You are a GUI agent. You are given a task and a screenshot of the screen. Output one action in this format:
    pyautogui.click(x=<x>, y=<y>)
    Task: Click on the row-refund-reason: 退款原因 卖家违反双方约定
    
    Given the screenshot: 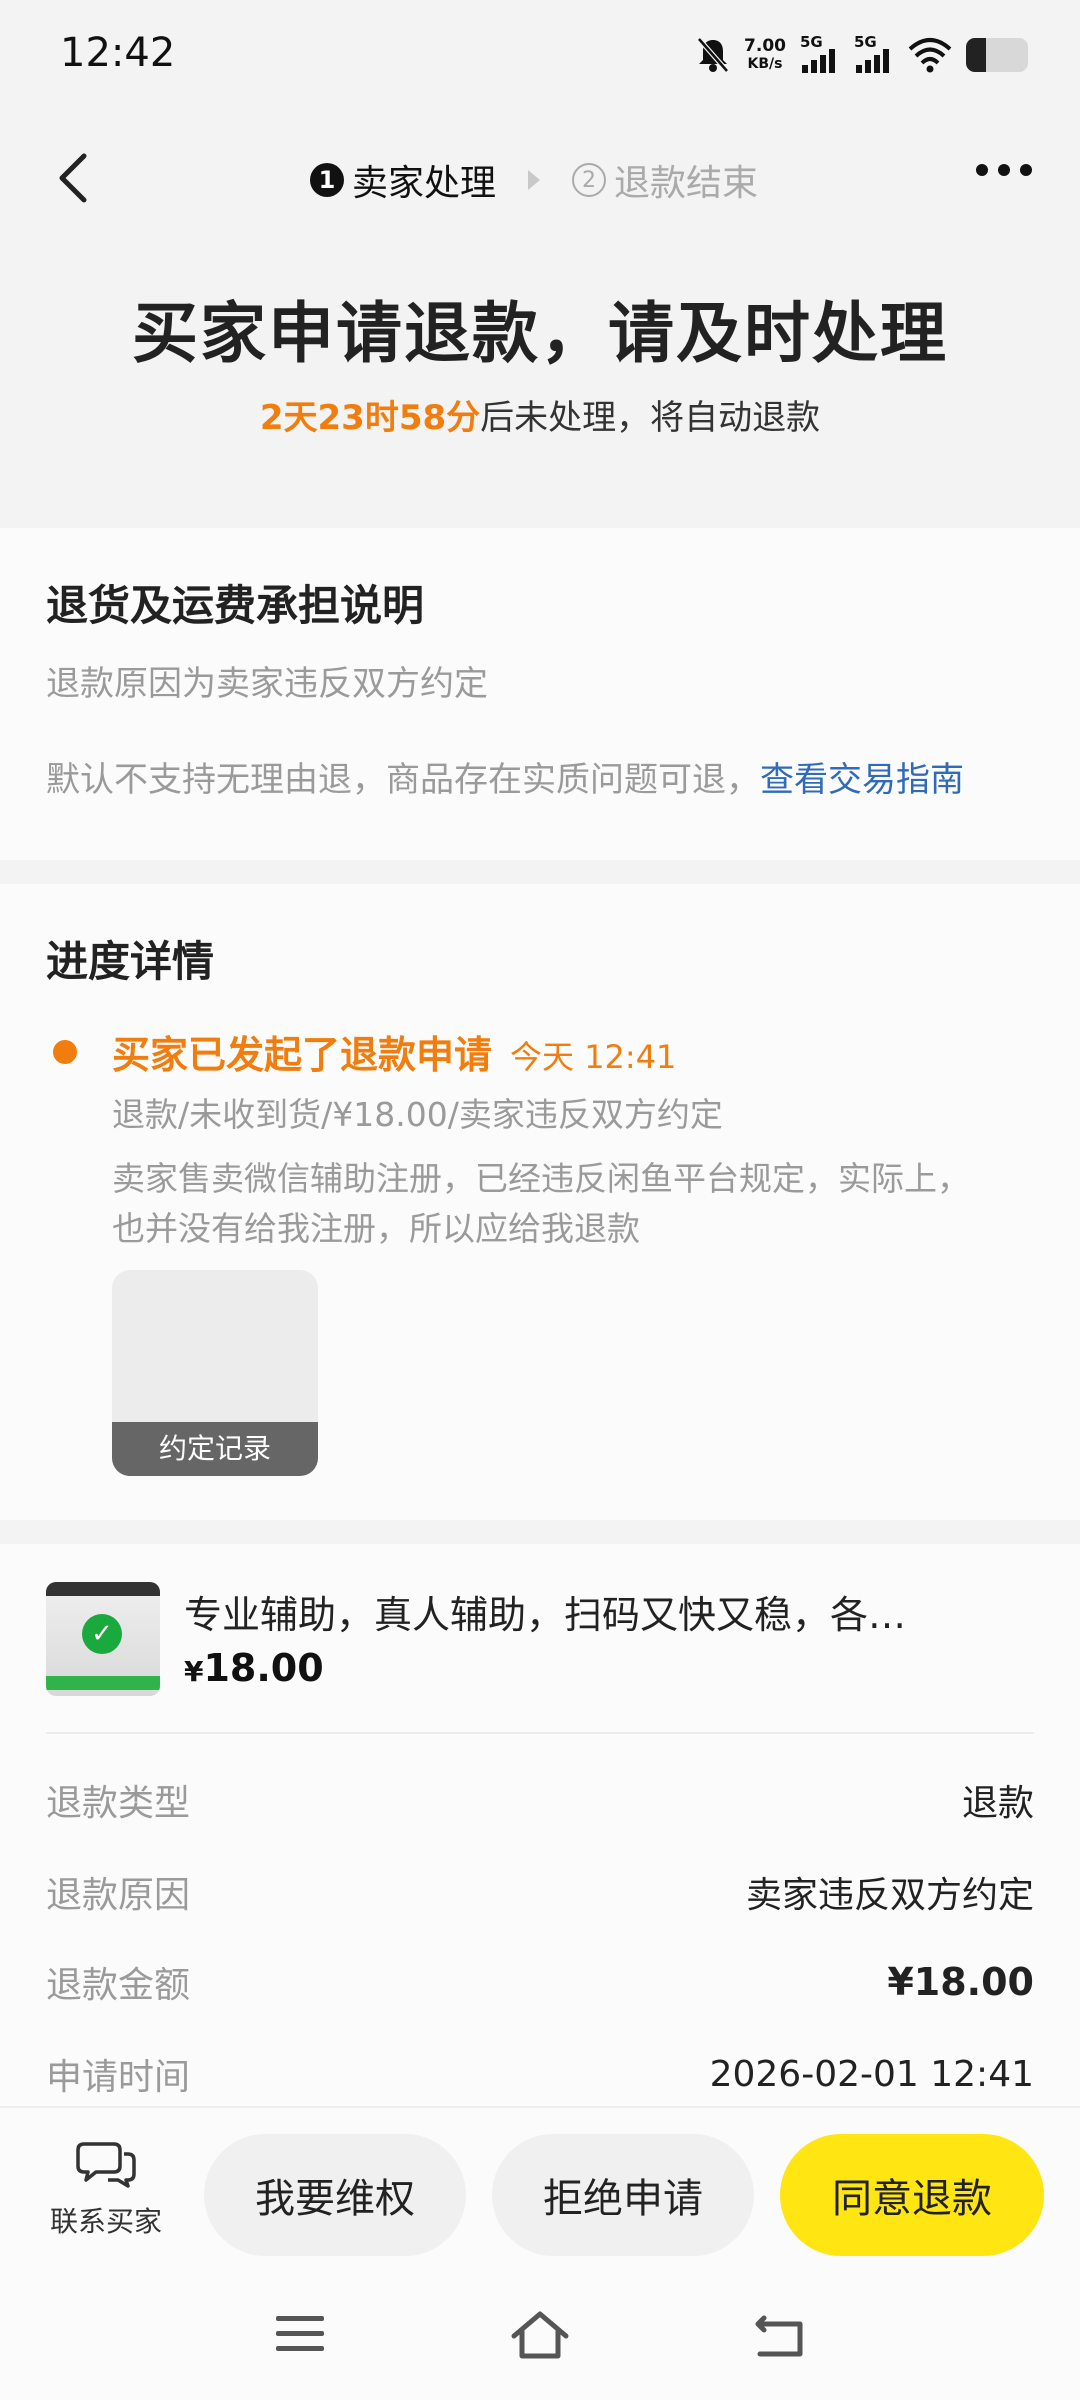 What is the action you would take?
    pyautogui.click(x=540, y=1892)
    